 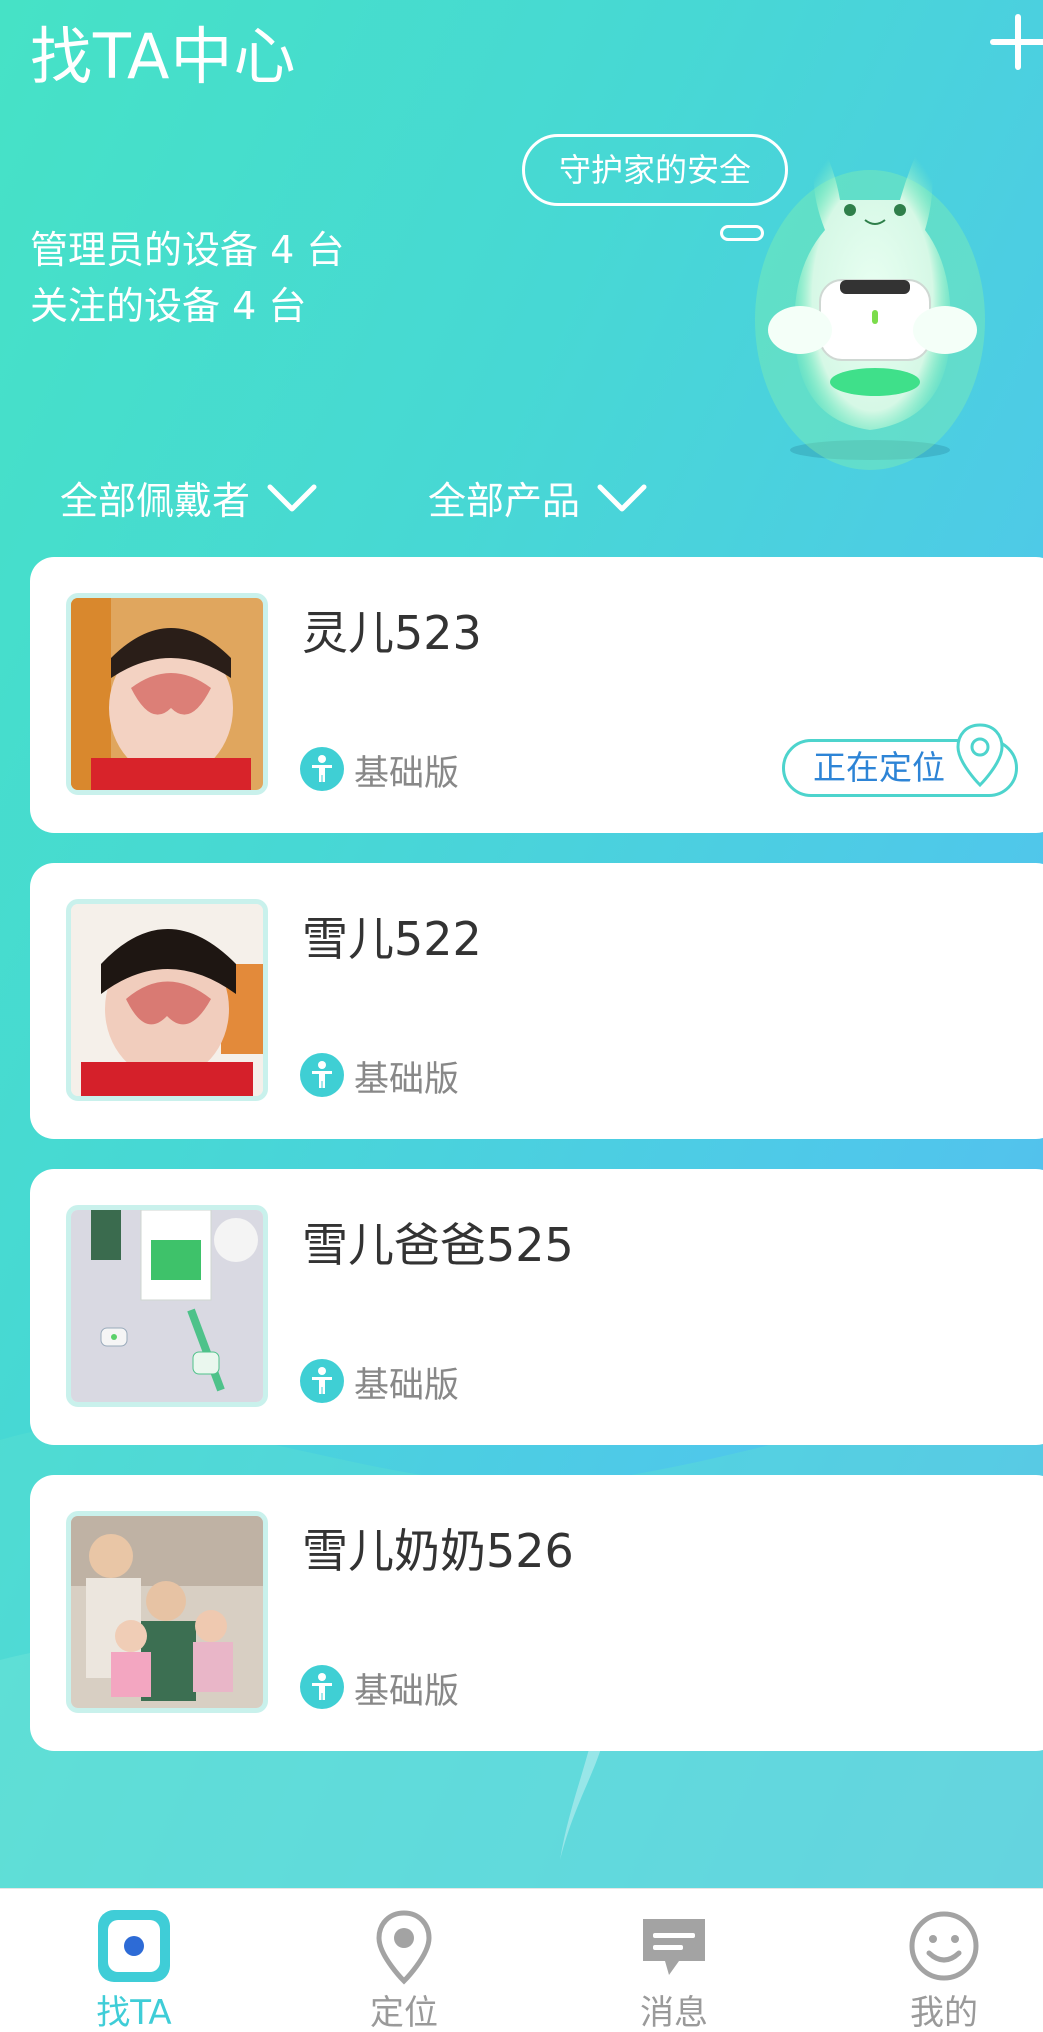 What do you see at coordinates (187, 278) in the screenshot?
I see `device-stats: 管理员的设备 4 台 关注的设备 4 台` at bounding box center [187, 278].